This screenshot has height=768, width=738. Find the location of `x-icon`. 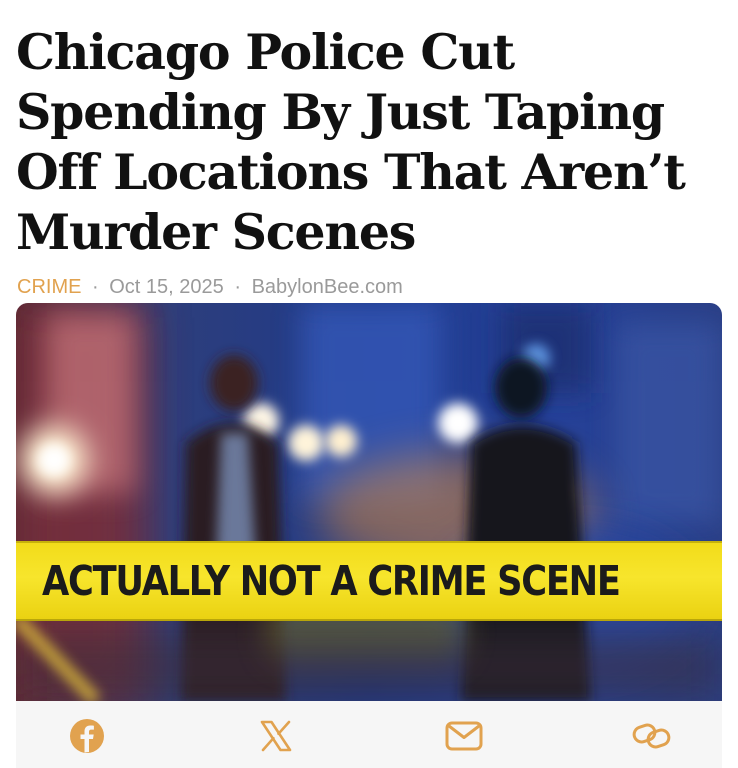

x-icon is located at coordinates (276, 736).